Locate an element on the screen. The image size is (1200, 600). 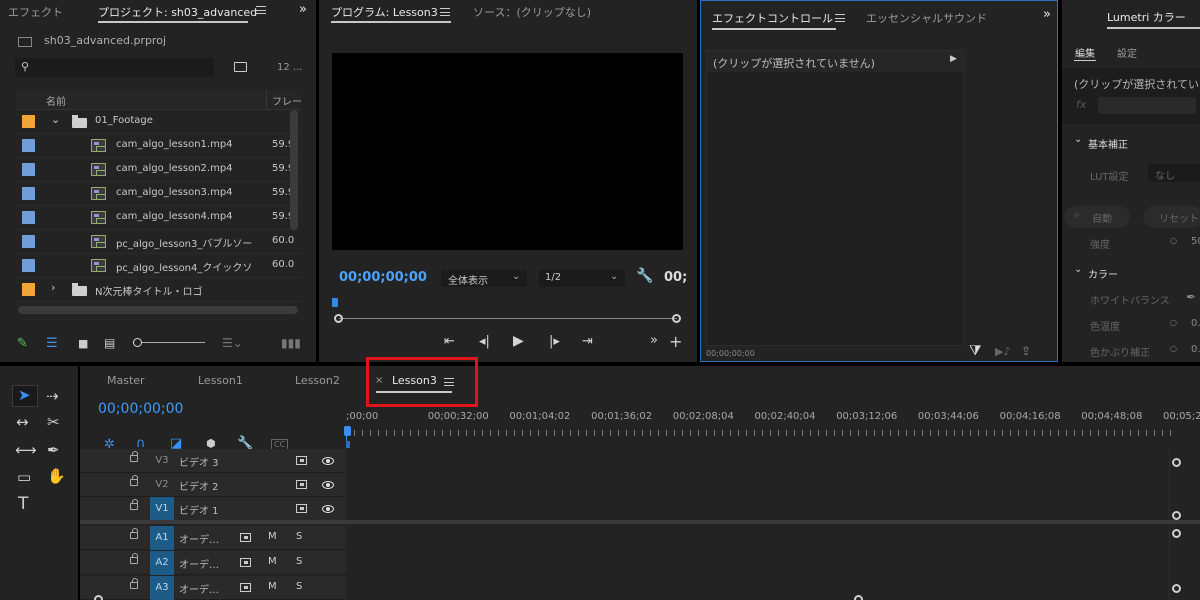
tab-lumetri: Lumetri カラー is located at coordinates (1146, 17).